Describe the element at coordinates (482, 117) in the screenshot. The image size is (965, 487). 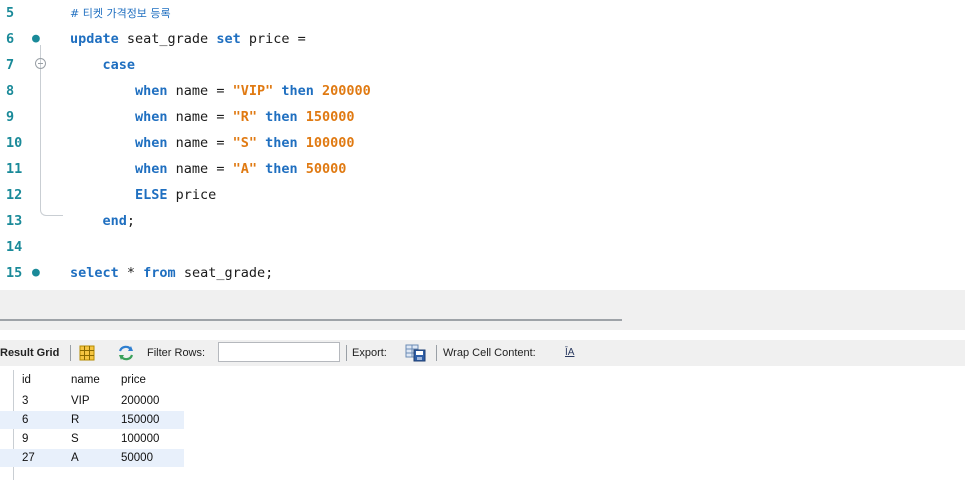
I see `code-line: 9 when name = "R" then 150000` at that location.